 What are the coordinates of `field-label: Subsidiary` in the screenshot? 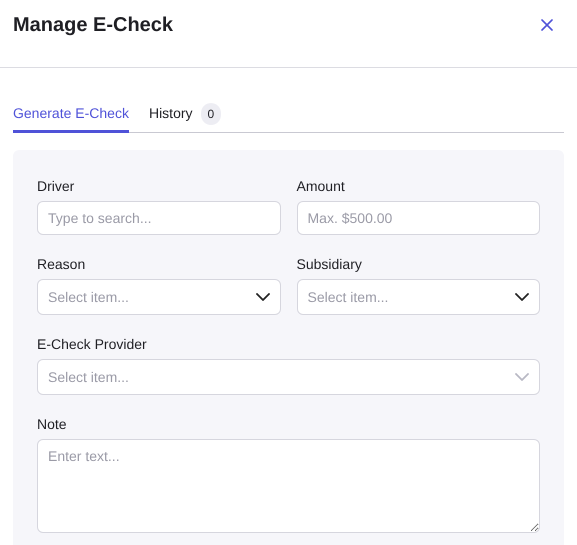 It's located at (329, 264).